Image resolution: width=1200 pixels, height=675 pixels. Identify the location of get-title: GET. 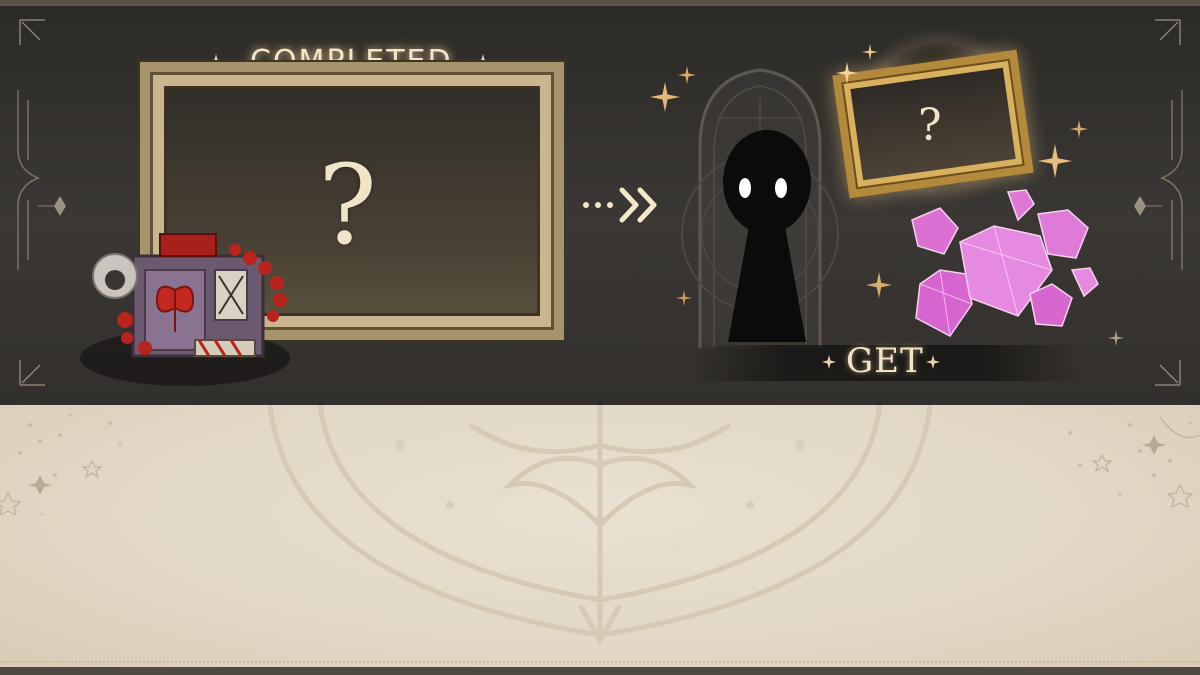
(885, 361).